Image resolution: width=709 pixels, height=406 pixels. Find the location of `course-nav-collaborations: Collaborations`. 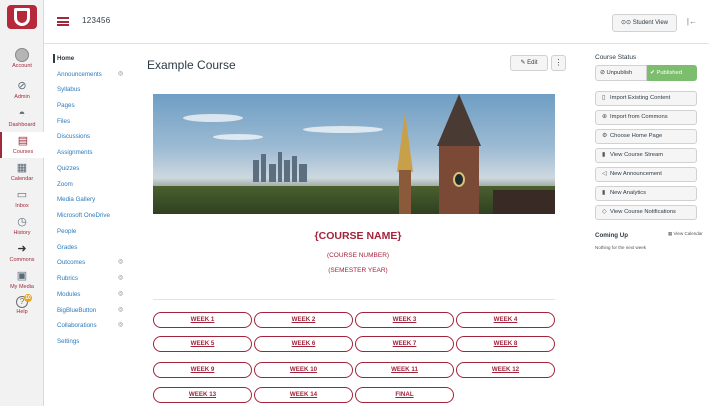

course-nav-collaborations: Collaborations is located at coordinates (77, 325).